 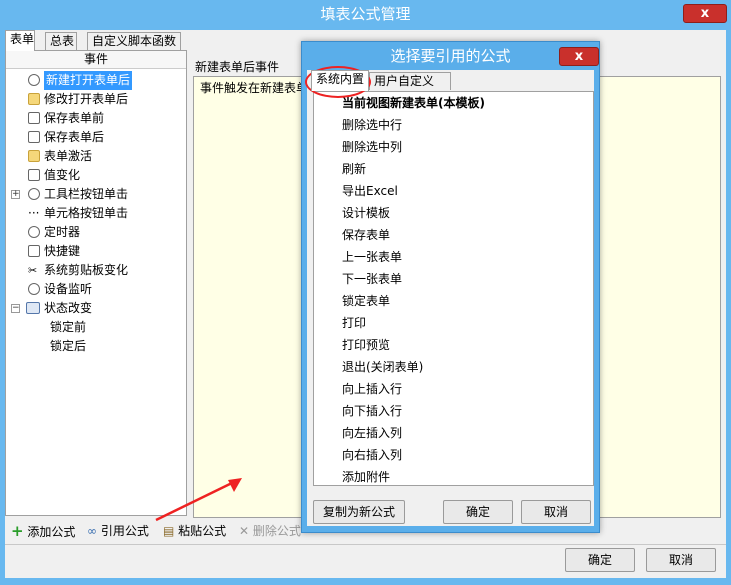 What do you see at coordinates (372, 433) in the screenshot?
I see `list-item: 向左插入列` at bounding box center [372, 433].